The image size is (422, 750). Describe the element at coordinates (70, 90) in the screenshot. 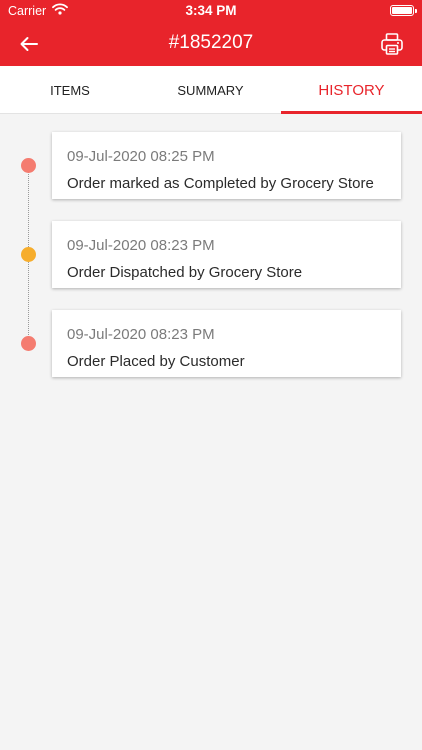

I see `tab-items: ITEMS` at that location.